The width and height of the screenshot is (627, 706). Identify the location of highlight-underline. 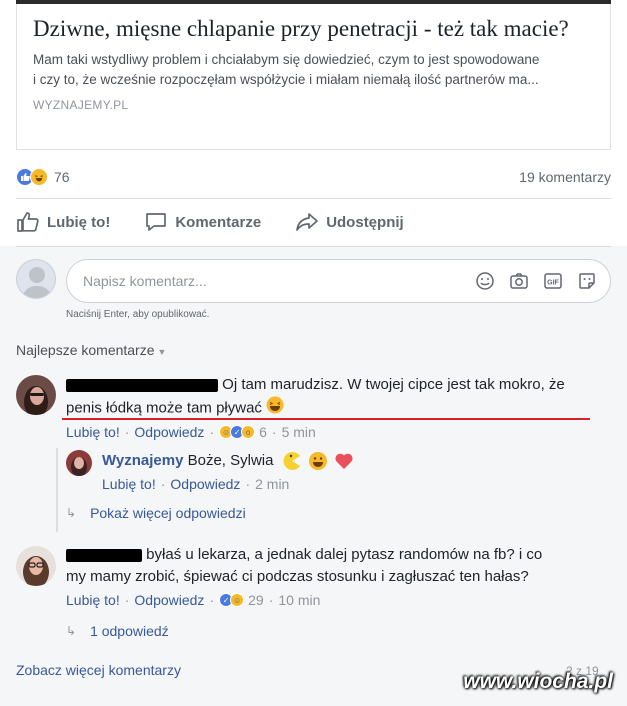
(326, 419).